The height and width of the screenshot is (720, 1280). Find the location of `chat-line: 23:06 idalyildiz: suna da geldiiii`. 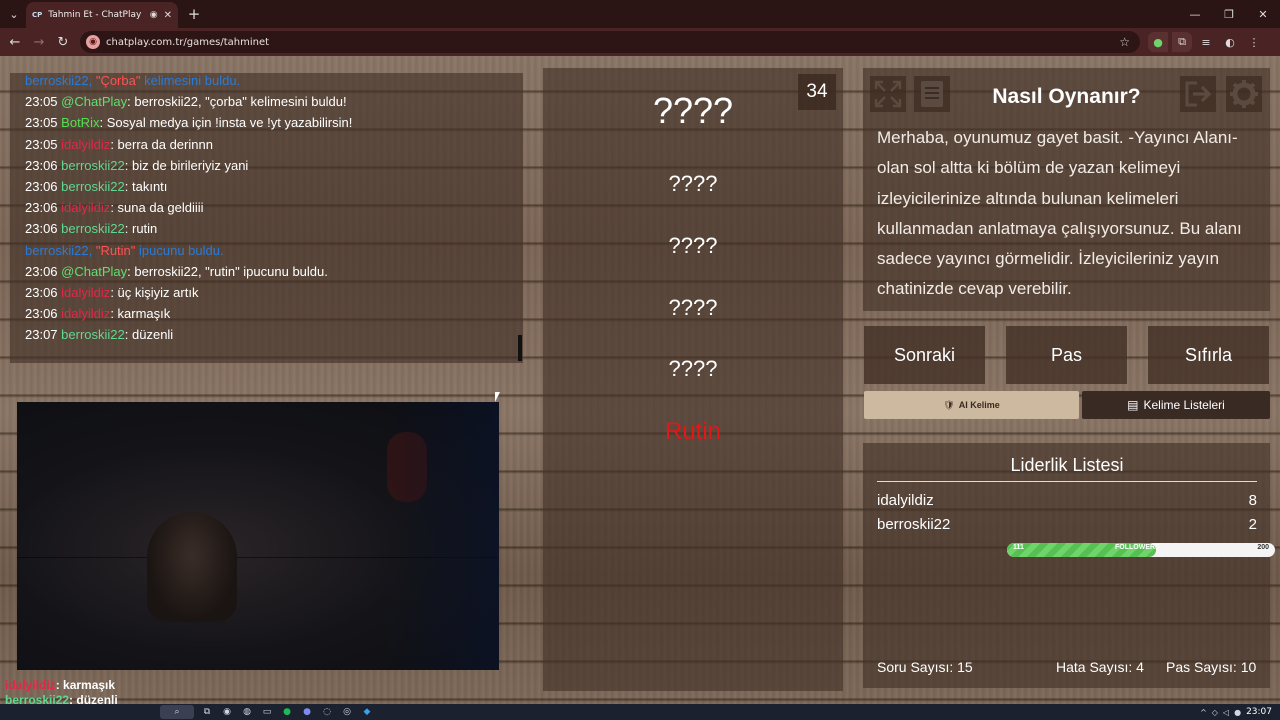

chat-line: 23:06 idalyildiz: suna da geldiiii is located at coordinates (114, 208).